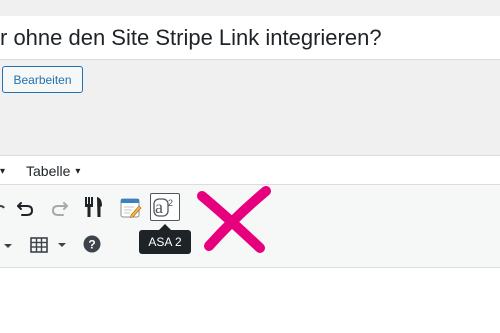 This screenshot has width=500, height=333. Describe the element at coordinates (48, 171) in the screenshot. I see `menu-table-label: Tabelle` at that location.